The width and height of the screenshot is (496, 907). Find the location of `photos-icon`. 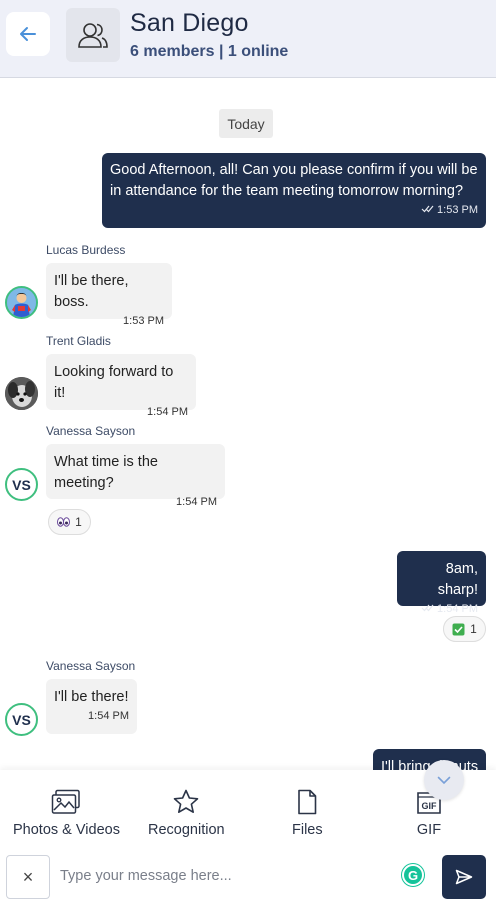

photos-icon is located at coordinates (66, 802).